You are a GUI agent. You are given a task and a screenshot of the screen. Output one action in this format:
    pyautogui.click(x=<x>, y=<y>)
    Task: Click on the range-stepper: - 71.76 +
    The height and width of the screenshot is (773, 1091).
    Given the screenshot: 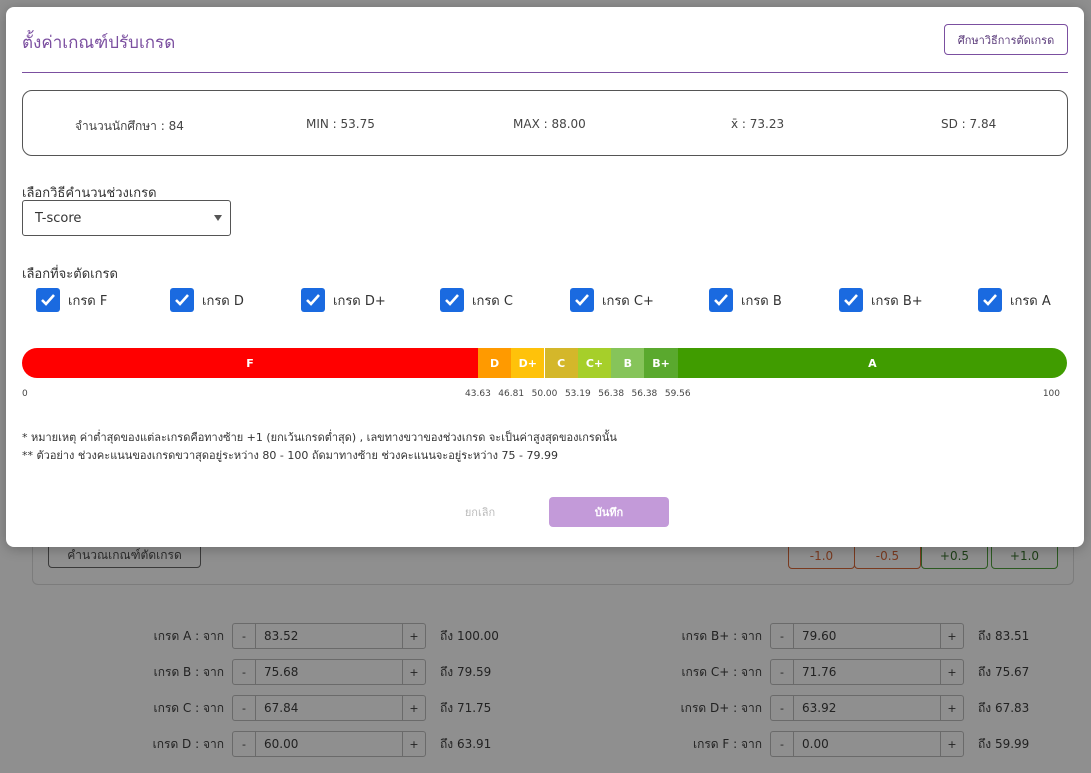 What is the action you would take?
    pyautogui.click(x=867, y=672)
    